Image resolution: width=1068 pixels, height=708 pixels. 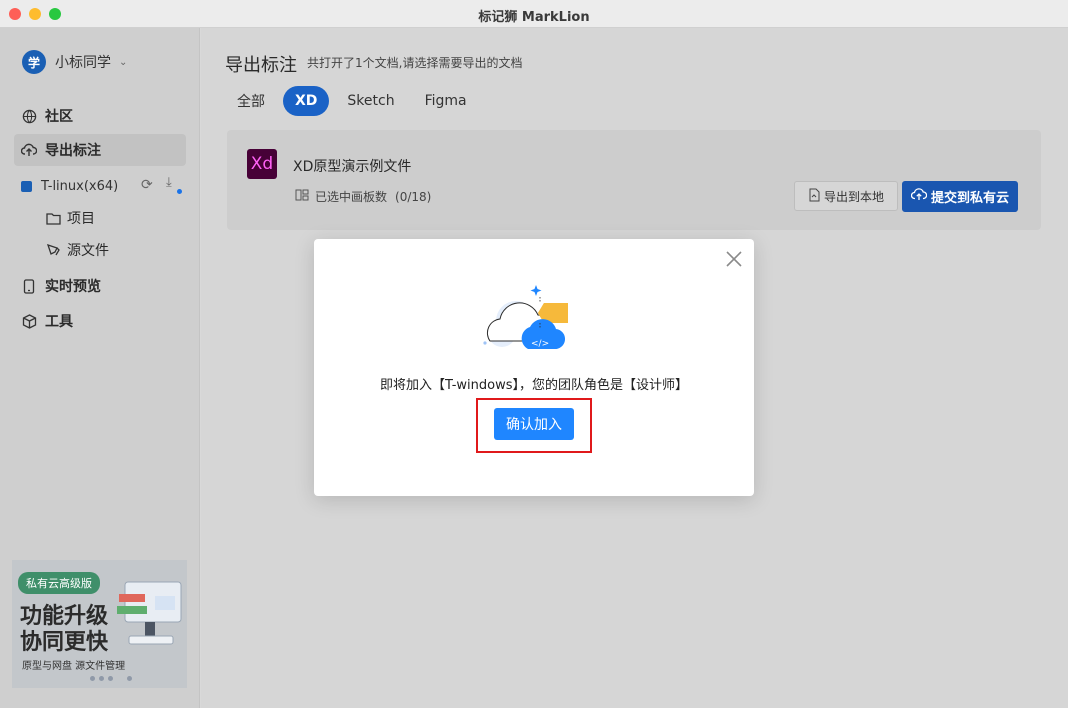 What do you see at coordinates (34, 62) in the screenshot?
I see `avatar: 学` at bounding box center [34, 62].